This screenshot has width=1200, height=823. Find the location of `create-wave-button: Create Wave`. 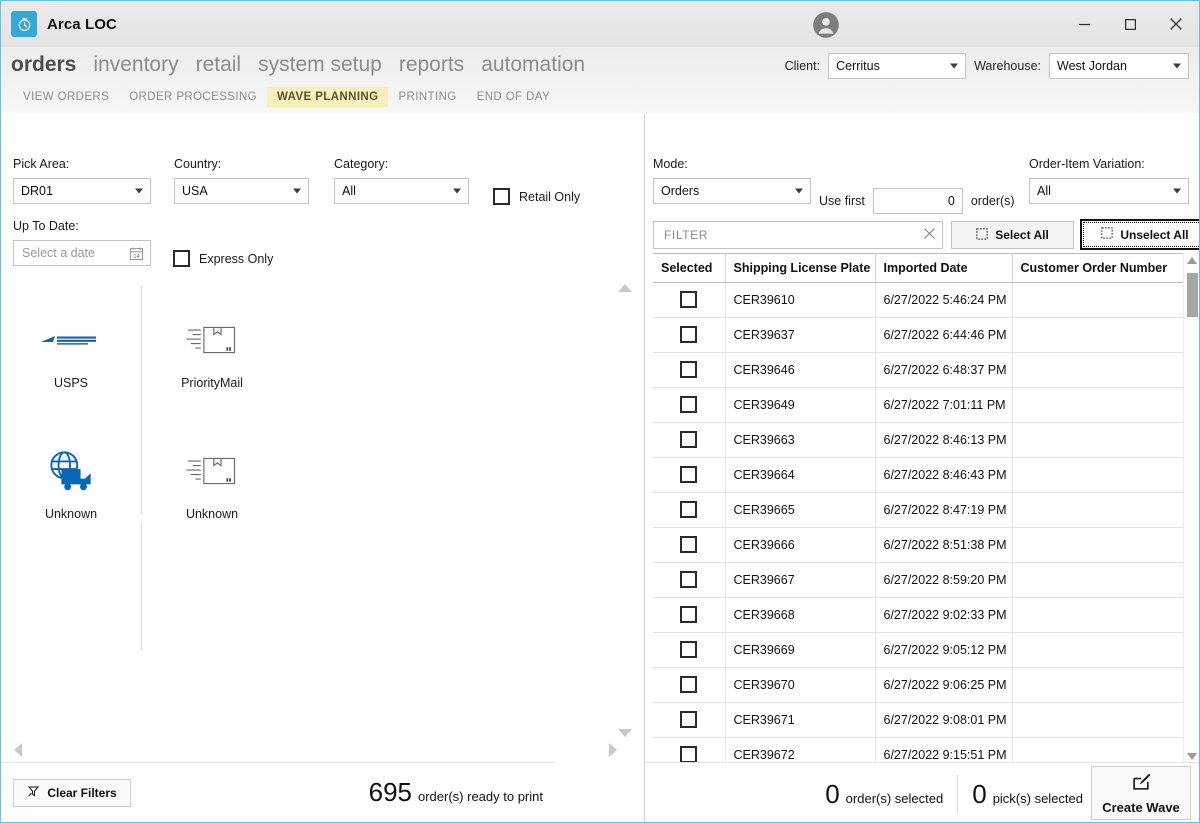

create-wave-button: Create Wave is located at coordinates (1141, 793).